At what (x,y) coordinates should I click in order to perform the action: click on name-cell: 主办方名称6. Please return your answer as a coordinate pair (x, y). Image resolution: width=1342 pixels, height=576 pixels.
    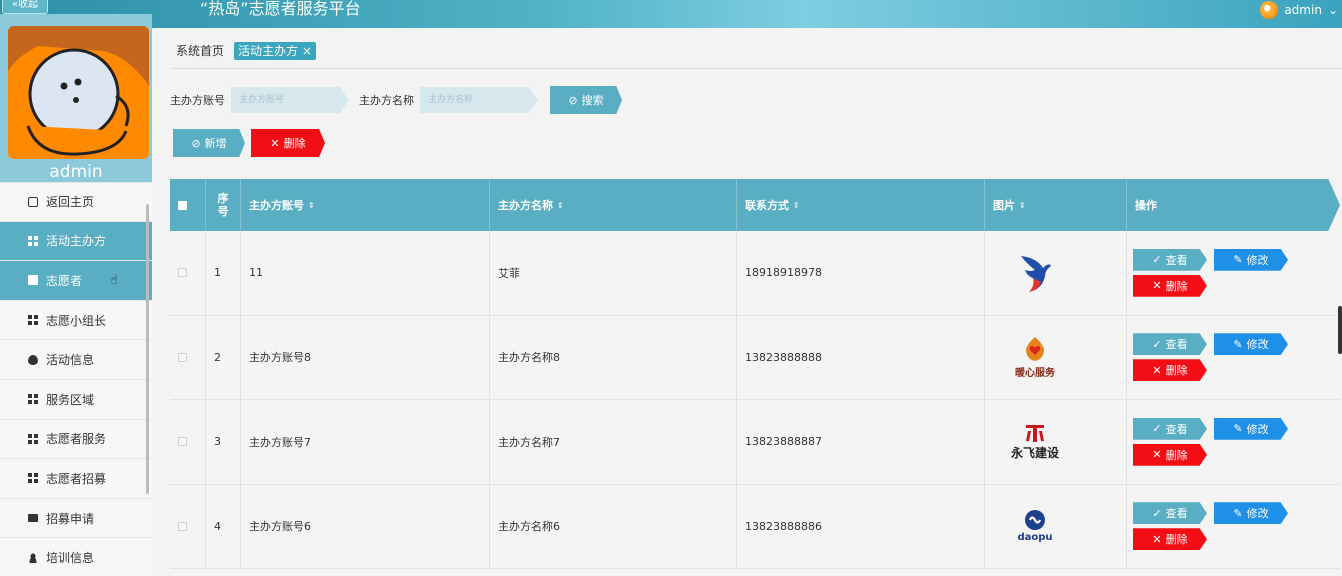
    Looking at the image, I should click on (613, 526).